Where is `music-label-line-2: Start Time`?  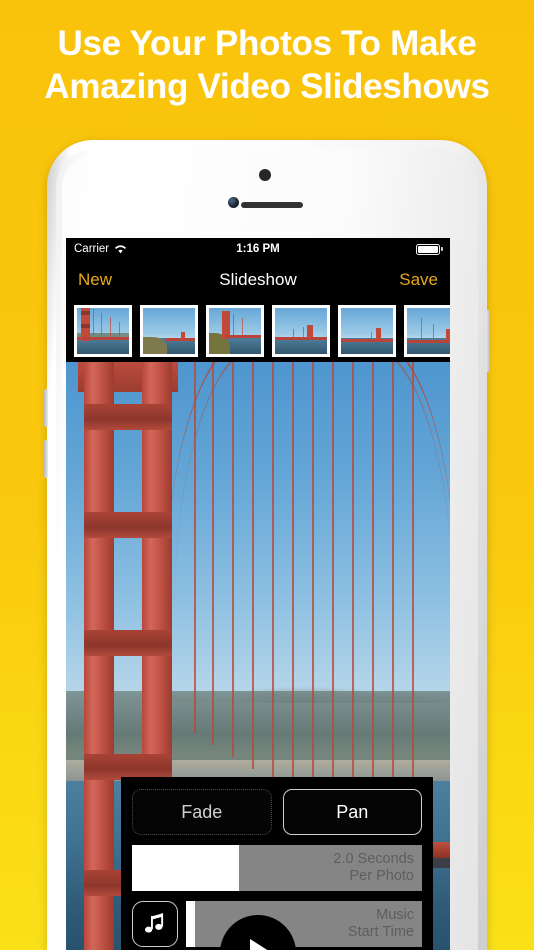 music-label-line-2: Start Time is located at coordinates (380, 932).